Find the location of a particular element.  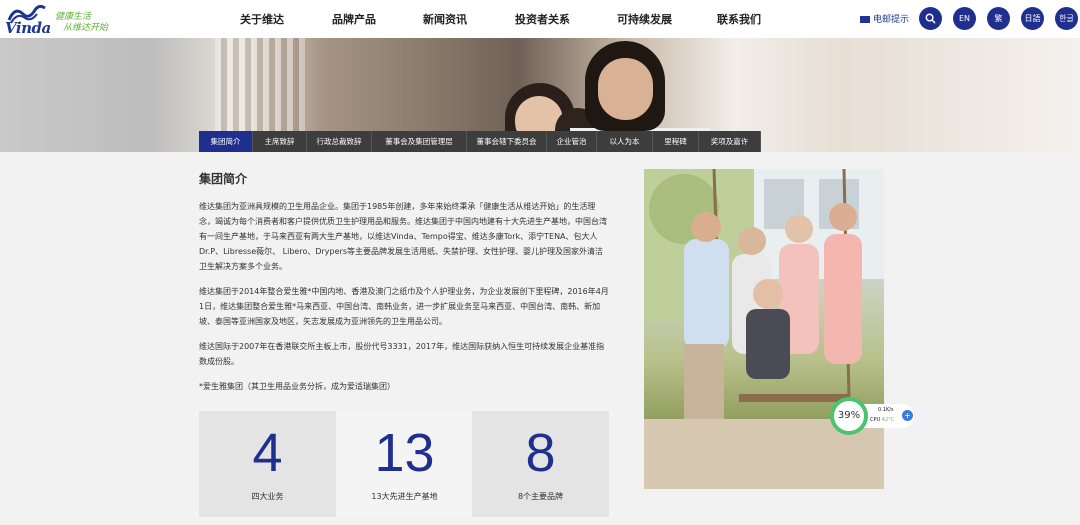

nav-news: 新闻资讯 is located at coordinates (445, 19).